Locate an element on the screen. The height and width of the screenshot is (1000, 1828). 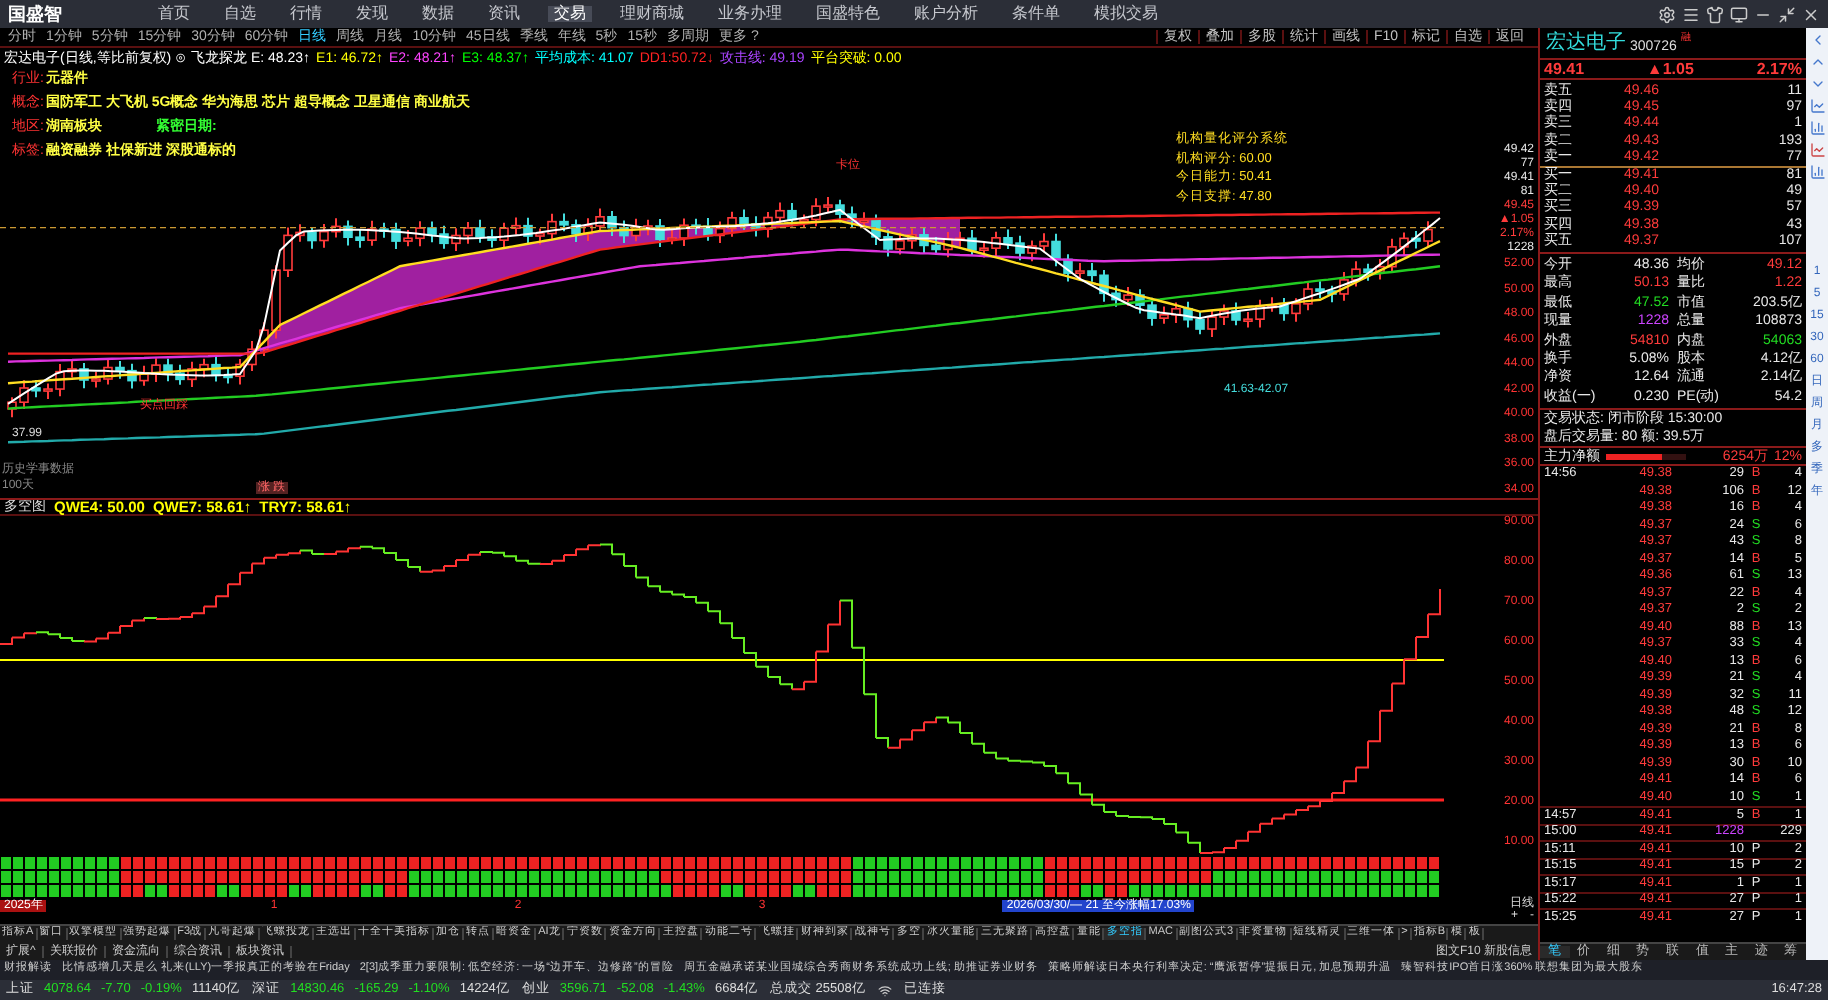
menu-item: 条件单 is located at coordinates (1036, 14).